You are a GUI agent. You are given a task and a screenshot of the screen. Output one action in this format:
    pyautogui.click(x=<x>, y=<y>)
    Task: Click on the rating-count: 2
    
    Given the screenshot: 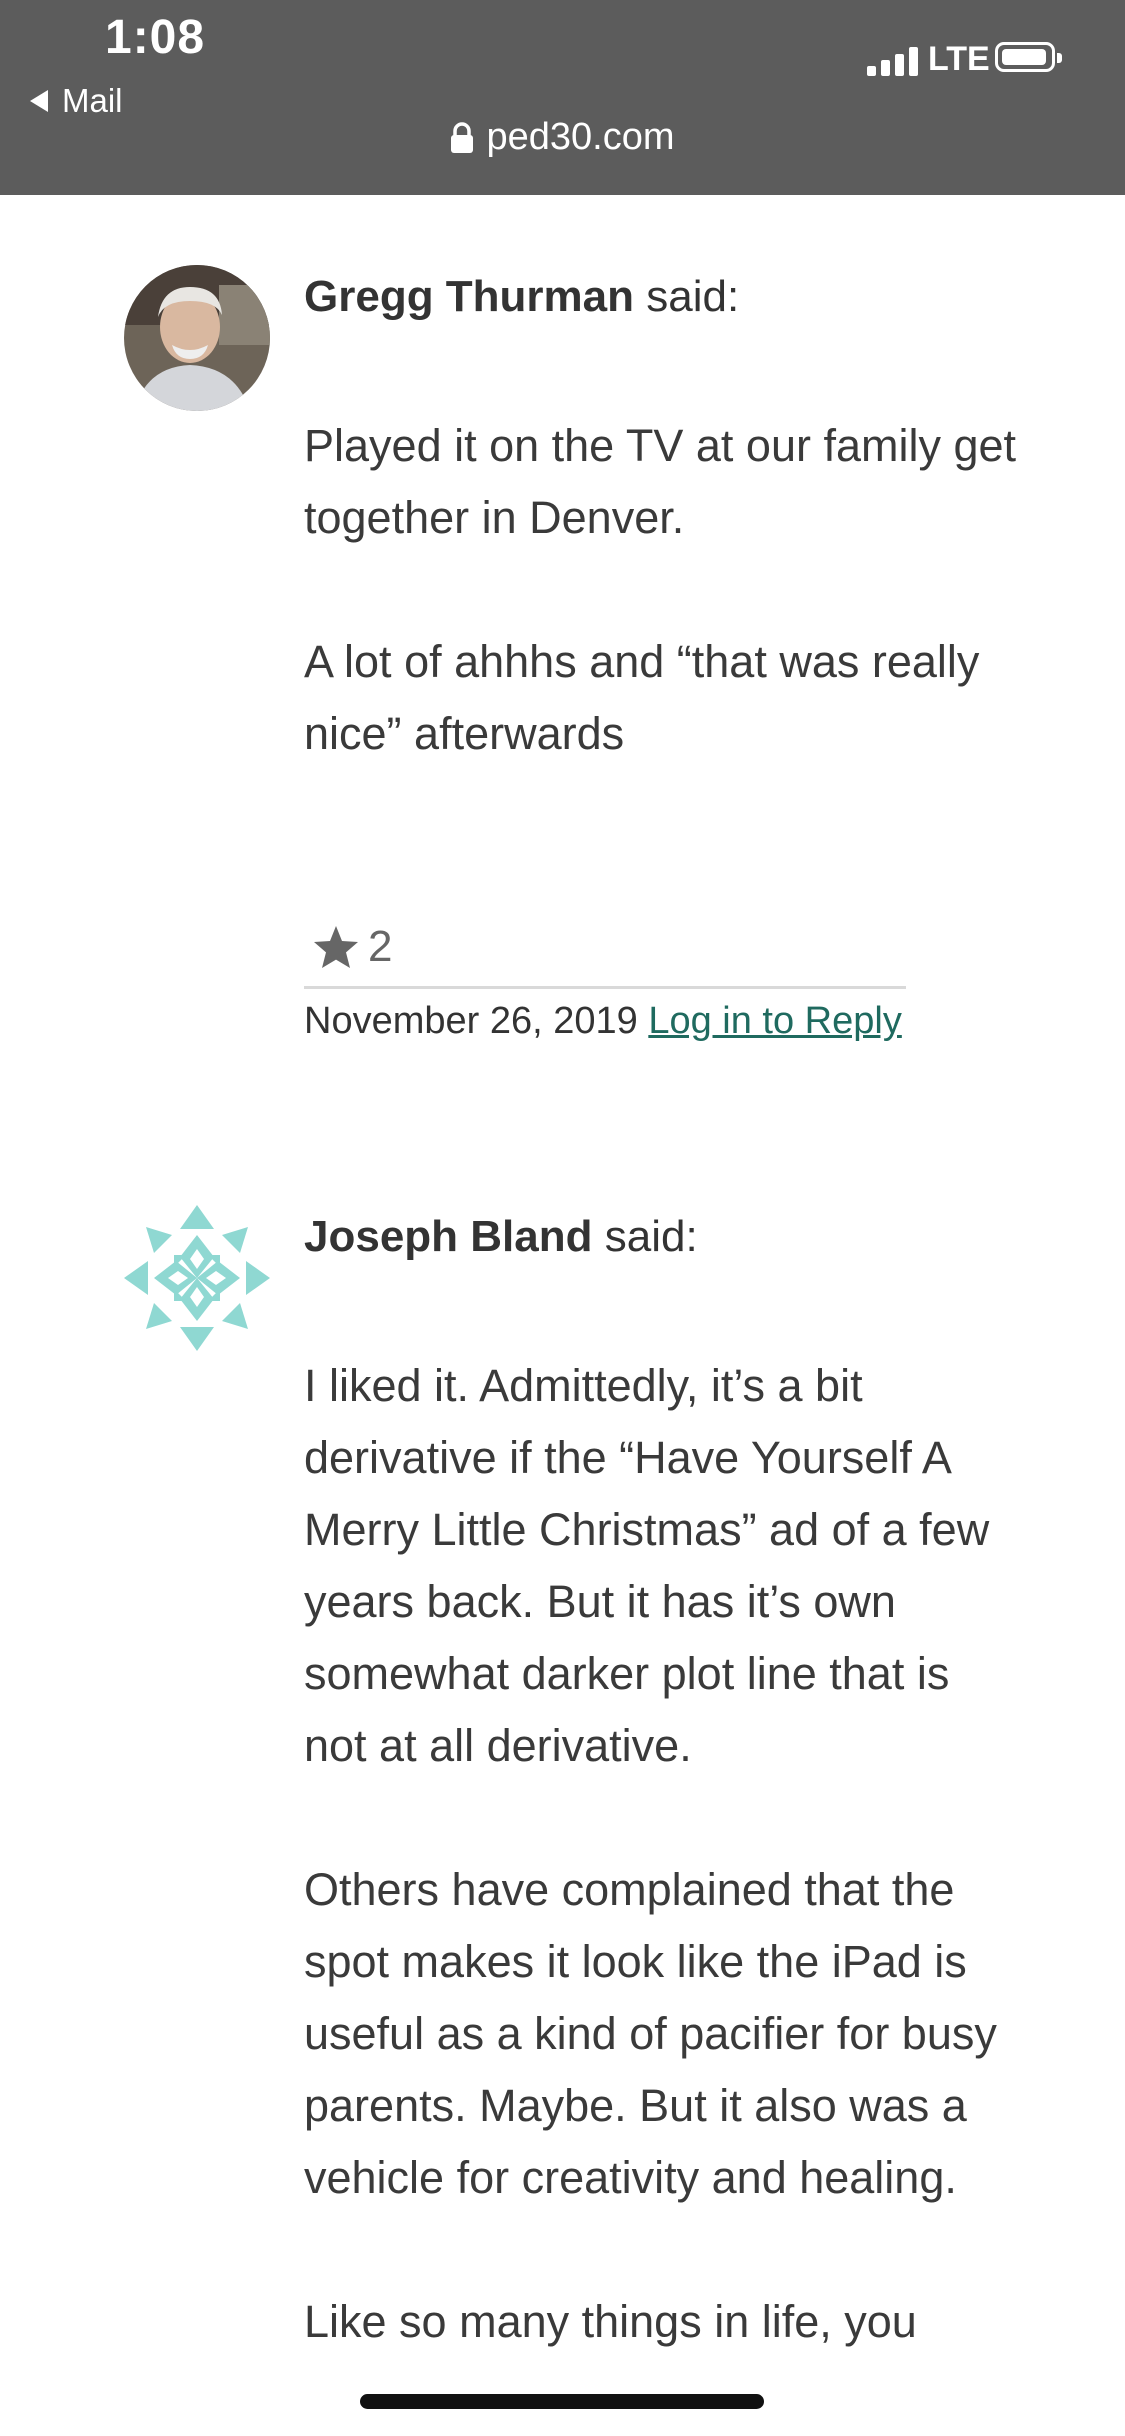 What is the action you would take?
    pyautogui.click(x=380, y=946)
    